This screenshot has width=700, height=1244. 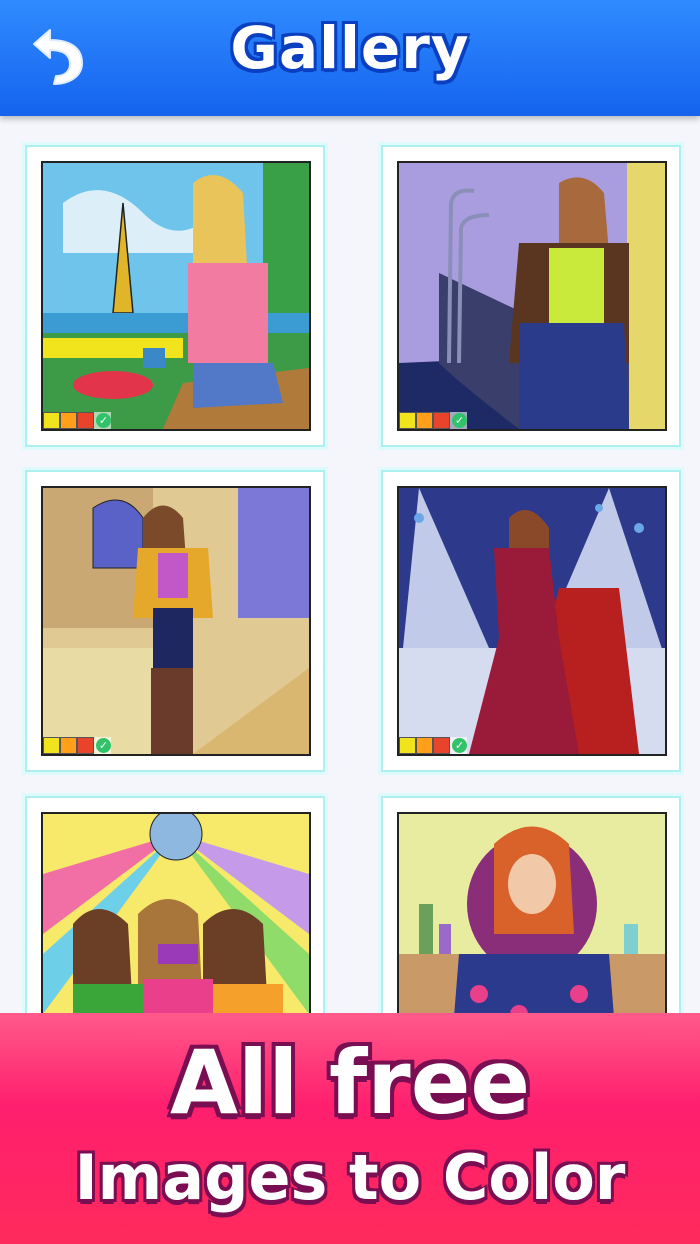 What do you see at coordinates (350, 48) in the screenshot?
I see `page-title: Gallery` at bounding box center [350, 48].